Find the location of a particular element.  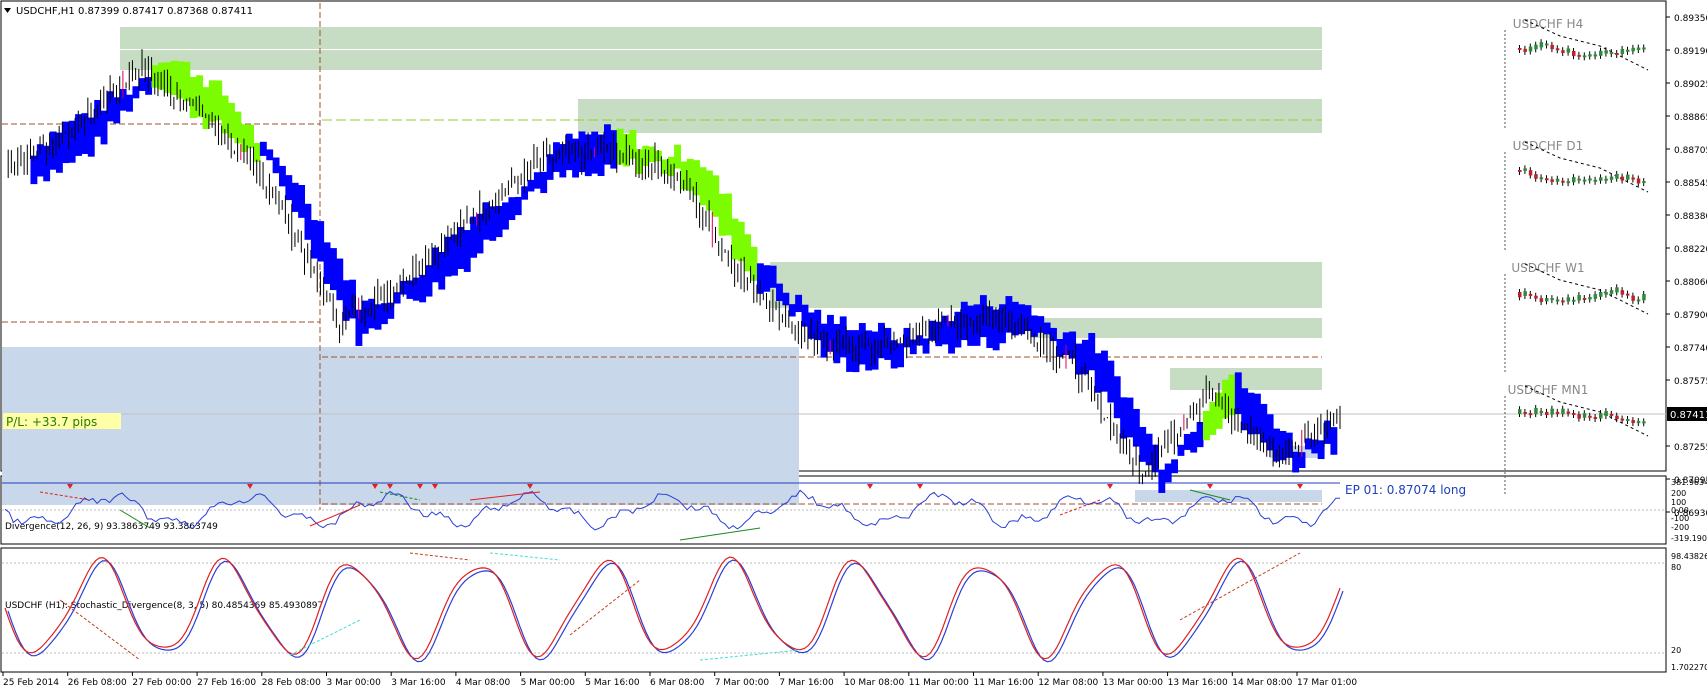

time-tick-label: 11 Mar 00:00 is located at coordinates (939, 683).